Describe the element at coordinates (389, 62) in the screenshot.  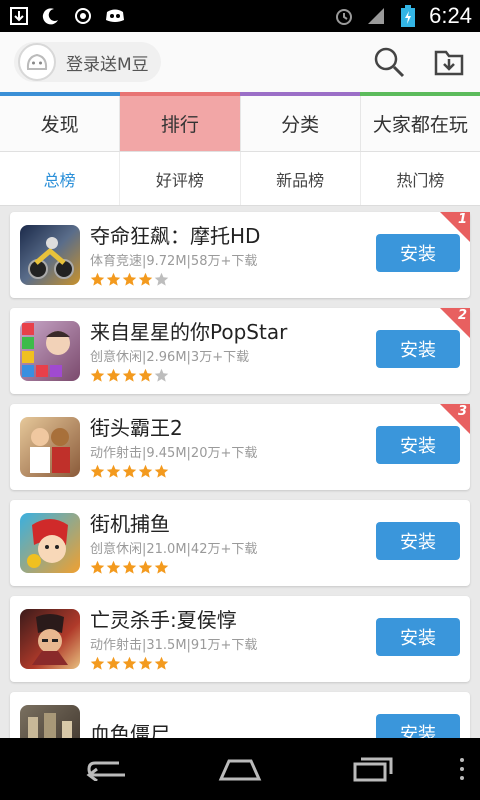
I see `search-icon` at that location.